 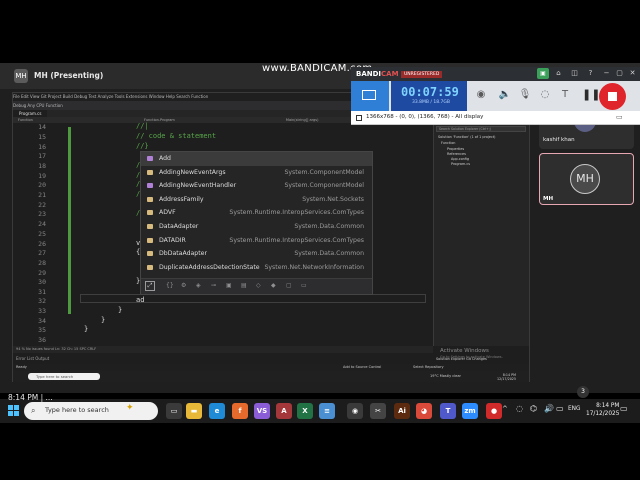 I want to click on shared-date: 12/17/2025, so click(x=507, y=379).